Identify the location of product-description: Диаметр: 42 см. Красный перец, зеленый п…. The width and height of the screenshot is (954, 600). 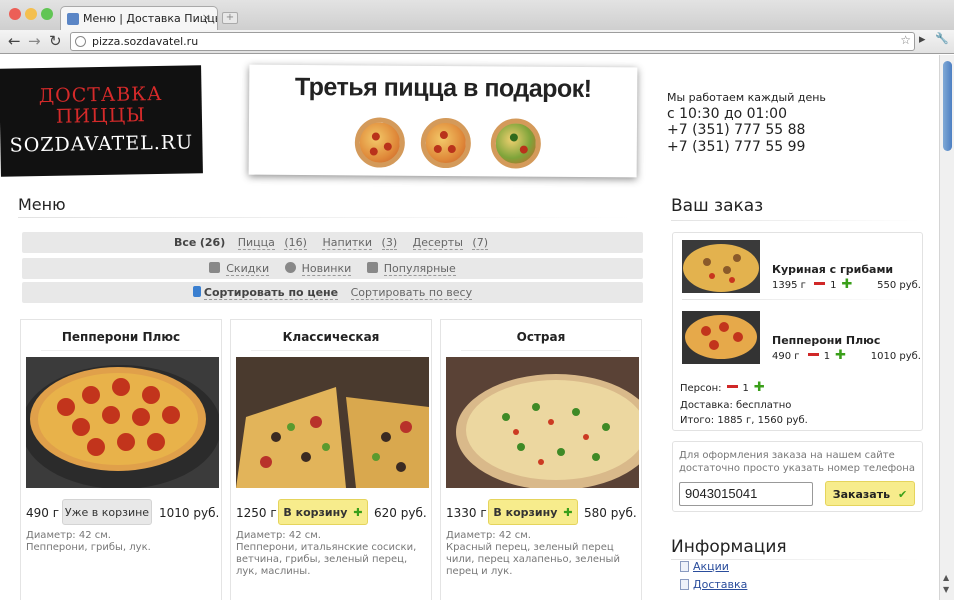
(533, 553).